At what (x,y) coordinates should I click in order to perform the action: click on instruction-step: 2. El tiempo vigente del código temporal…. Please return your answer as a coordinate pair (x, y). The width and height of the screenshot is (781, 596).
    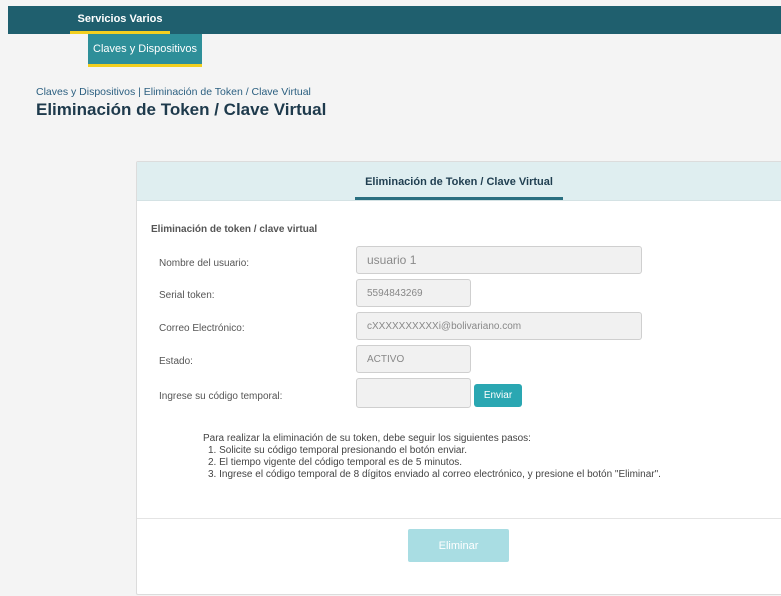
    Looking at the image, I should click on (335, 462).